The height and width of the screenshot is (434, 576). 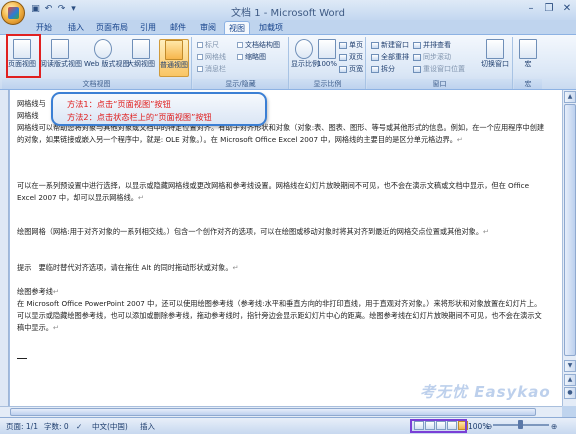 What do you see at coordinates (570, 366) in the screenshot?
I see `scroll-down-icon: ▼` at bounding box center [570, 366].